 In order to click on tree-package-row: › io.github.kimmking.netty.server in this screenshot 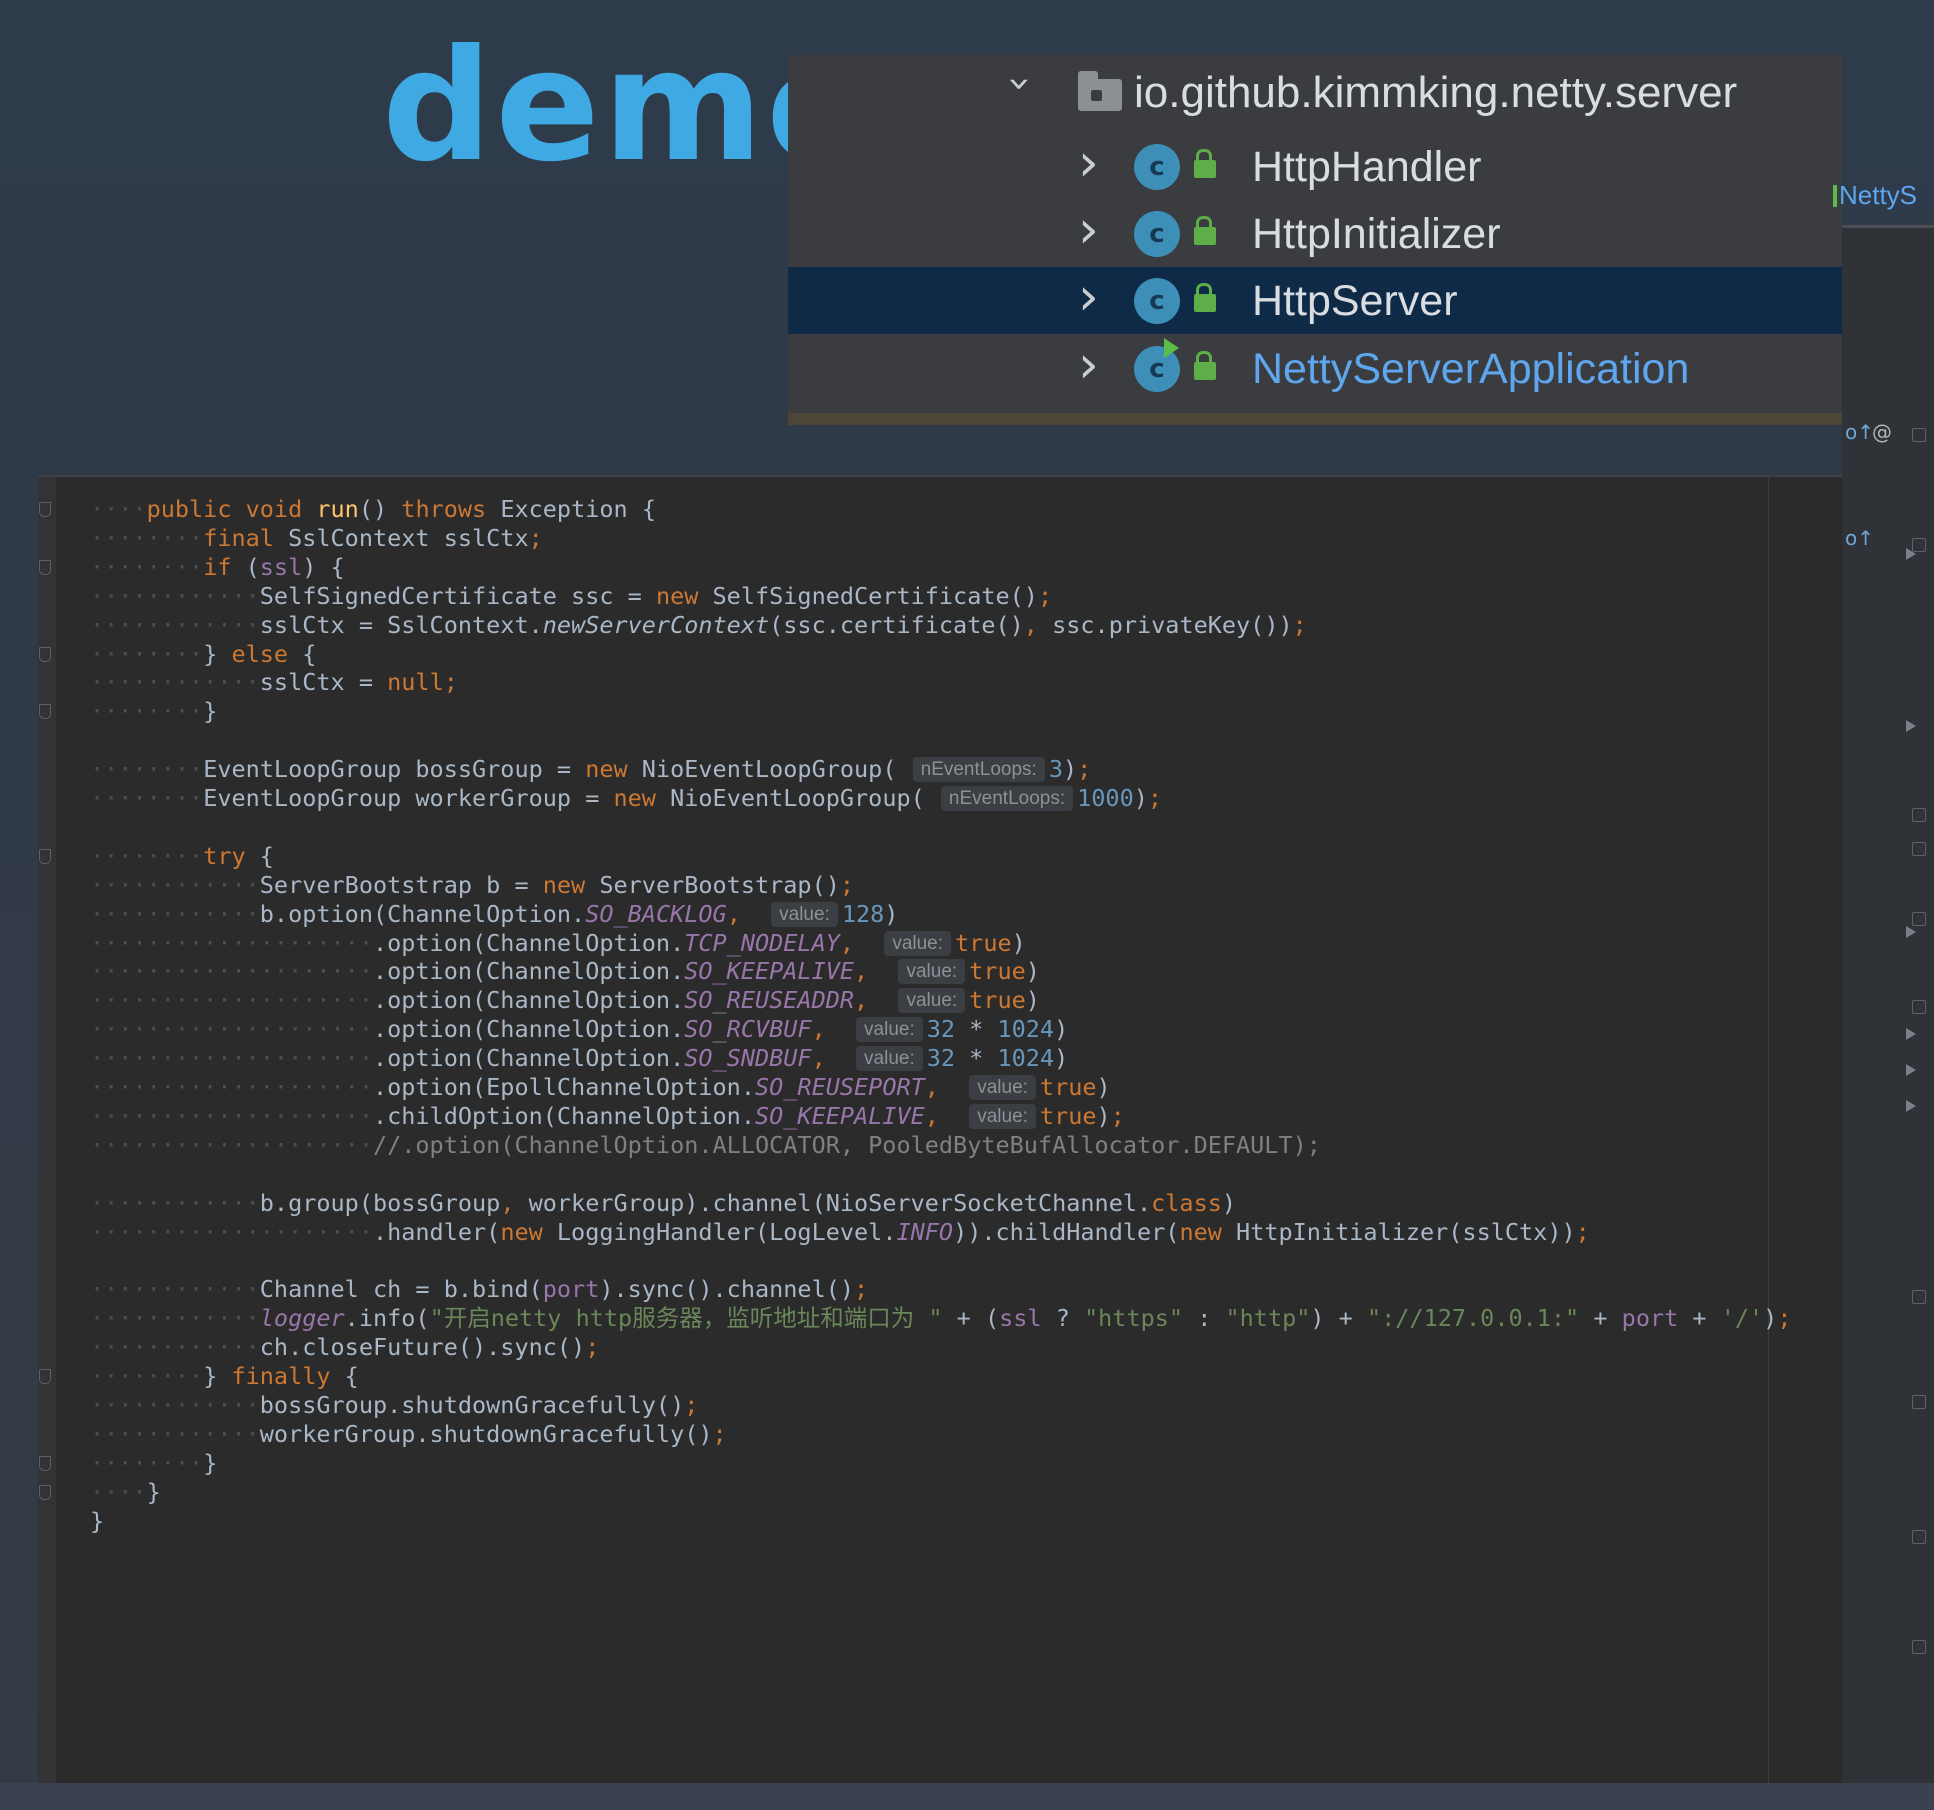, I will do `click(1315, 88)`.